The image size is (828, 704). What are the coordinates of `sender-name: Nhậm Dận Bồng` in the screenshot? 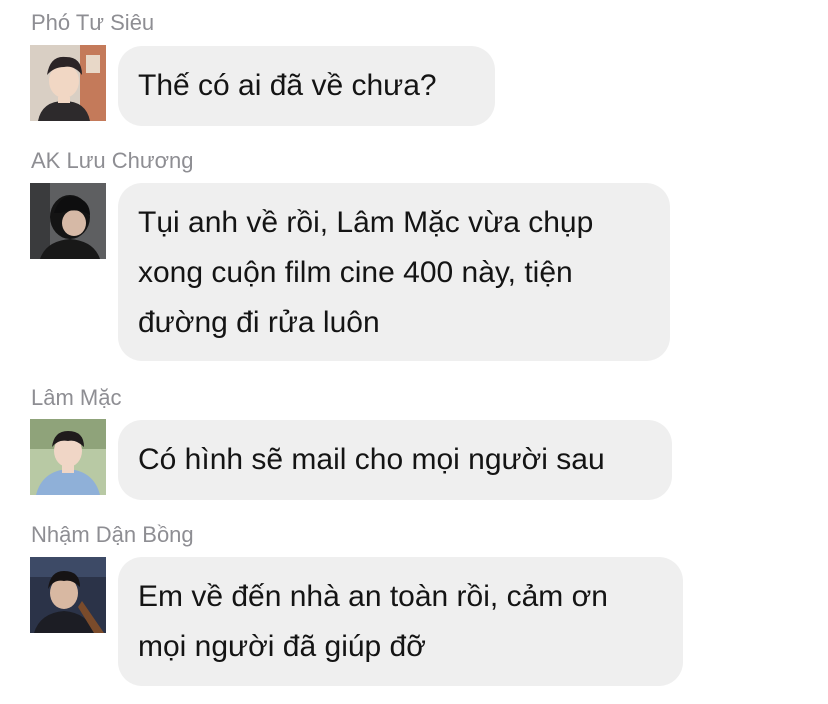 It's located at (112, 534).